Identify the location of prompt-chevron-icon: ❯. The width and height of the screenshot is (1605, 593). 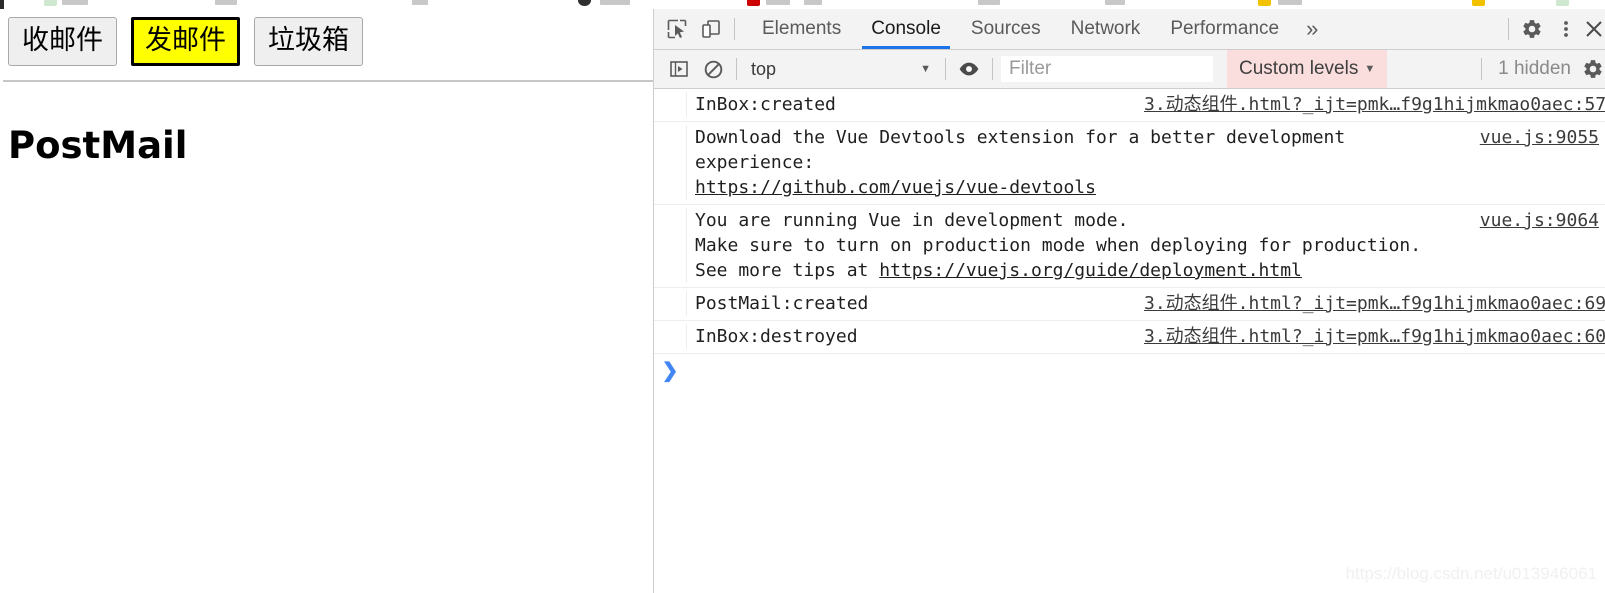
(670, 371).